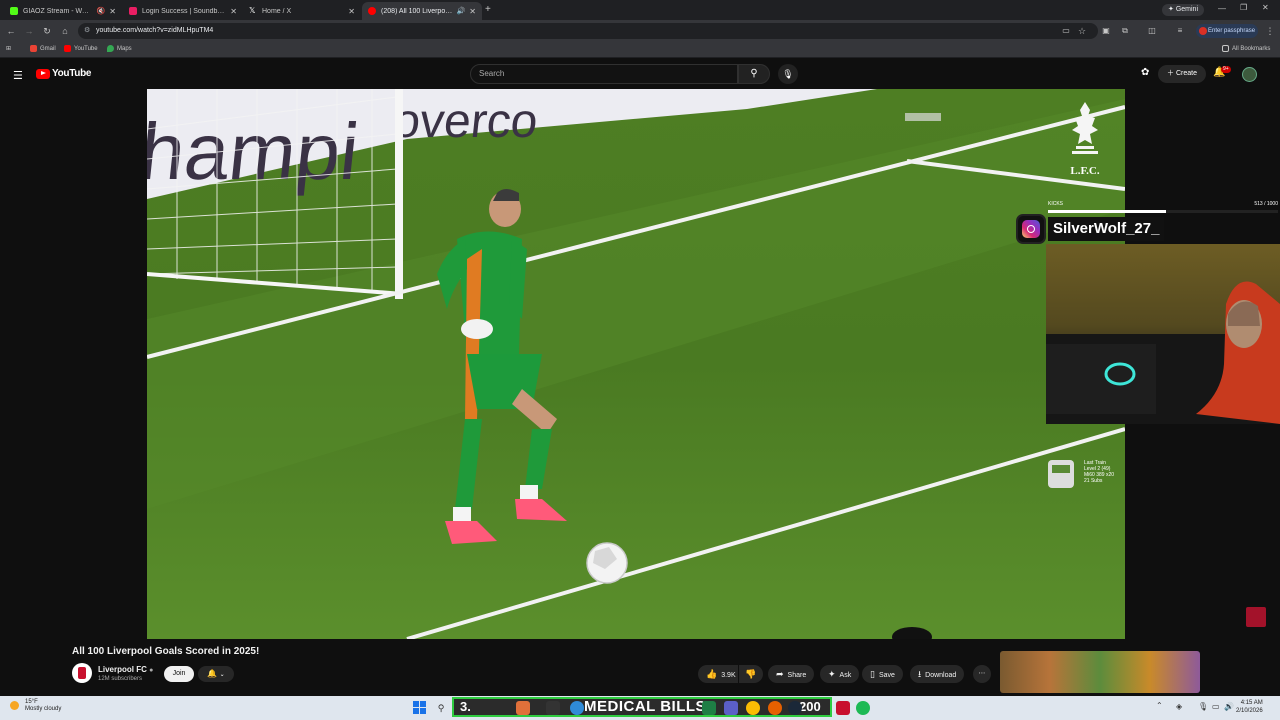 This screenshot has width=1280, height=720. What do you see at coordinates (1100, 672) in the screenshot?
I see `promoted-thumbnail` at bounding box center [1100, 672].